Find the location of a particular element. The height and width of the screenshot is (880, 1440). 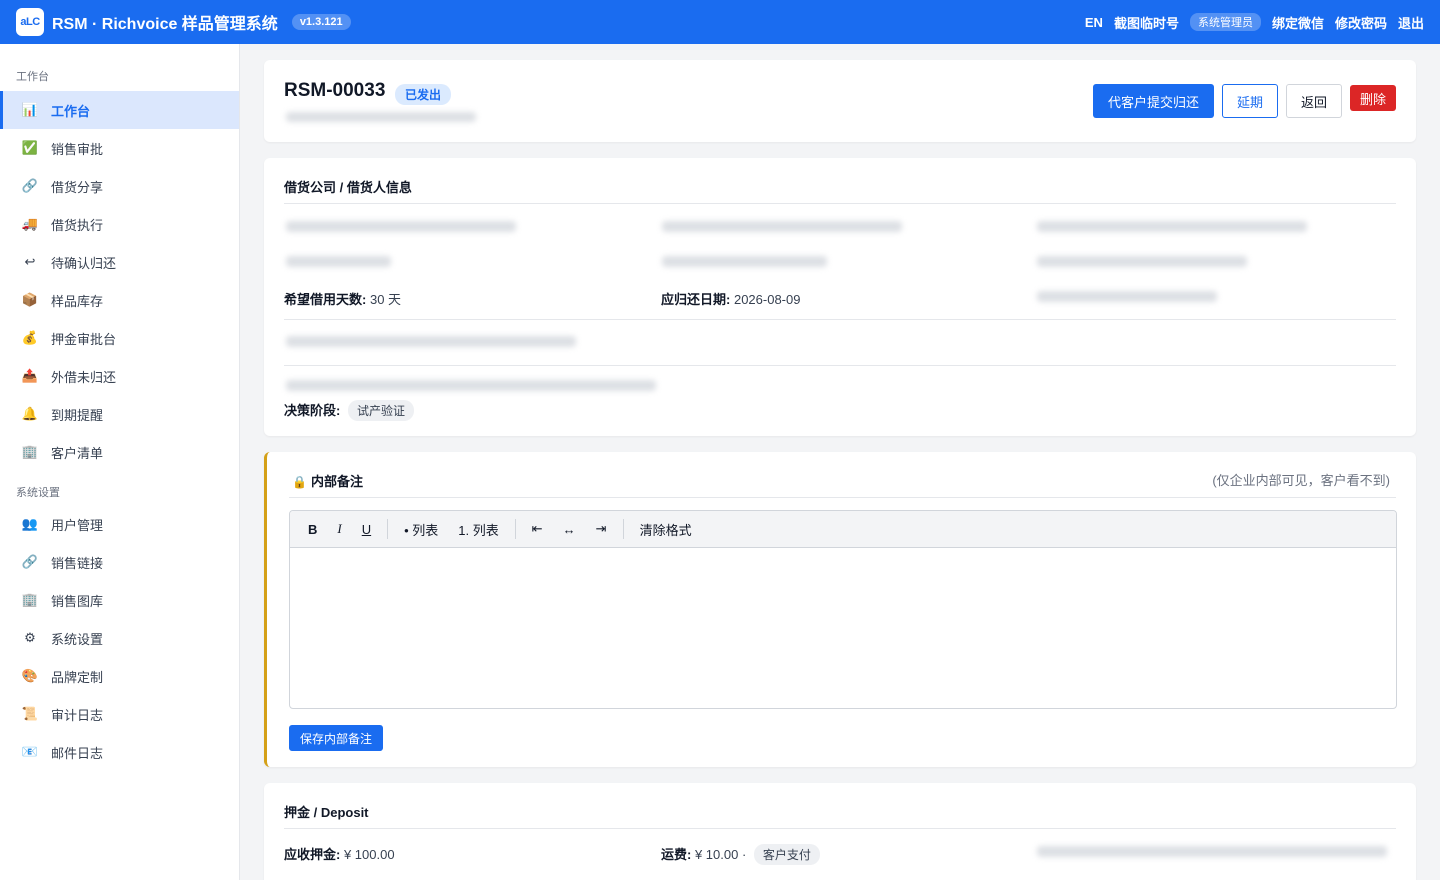

sidebar-item: 💰 押金审批台 is located at coordinates (119, 338).